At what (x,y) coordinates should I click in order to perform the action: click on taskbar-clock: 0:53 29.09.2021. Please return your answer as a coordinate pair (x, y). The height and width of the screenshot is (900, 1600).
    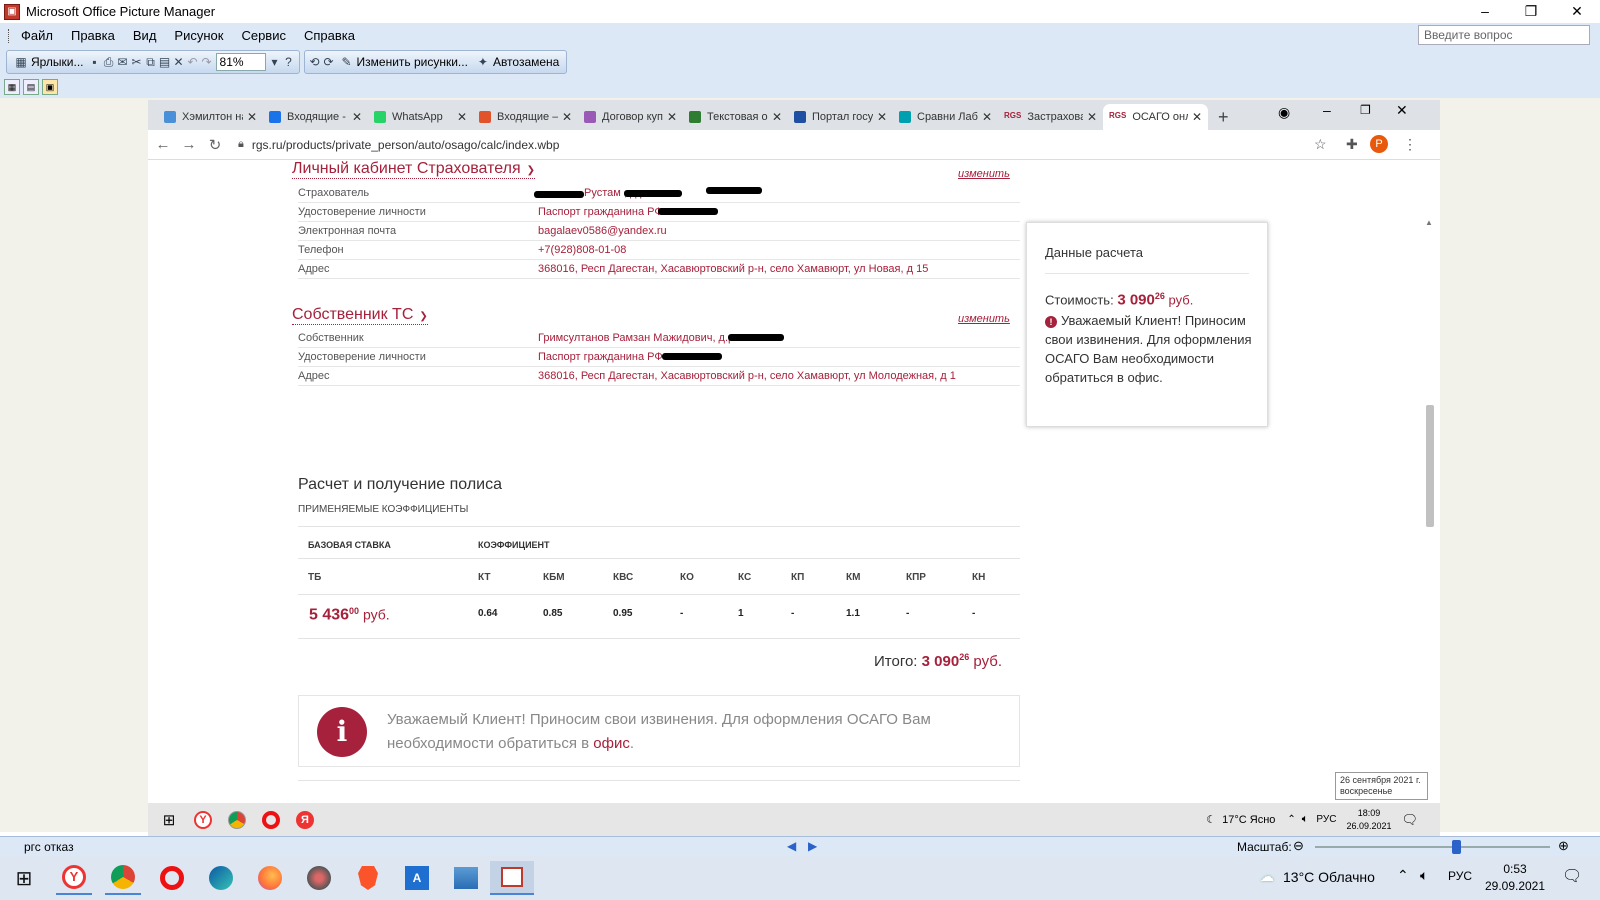
    Looking at the image, I should click on (1515, 878).